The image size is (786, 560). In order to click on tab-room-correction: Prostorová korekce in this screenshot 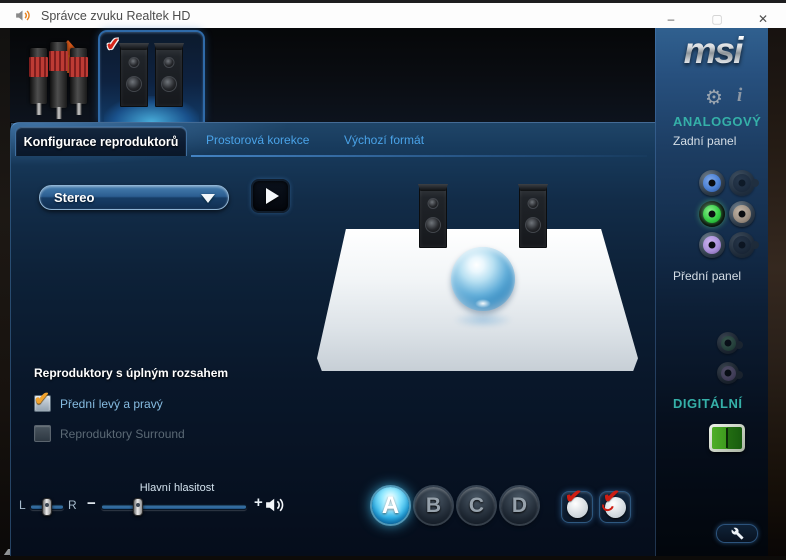, I will do `click(257, 140)`.